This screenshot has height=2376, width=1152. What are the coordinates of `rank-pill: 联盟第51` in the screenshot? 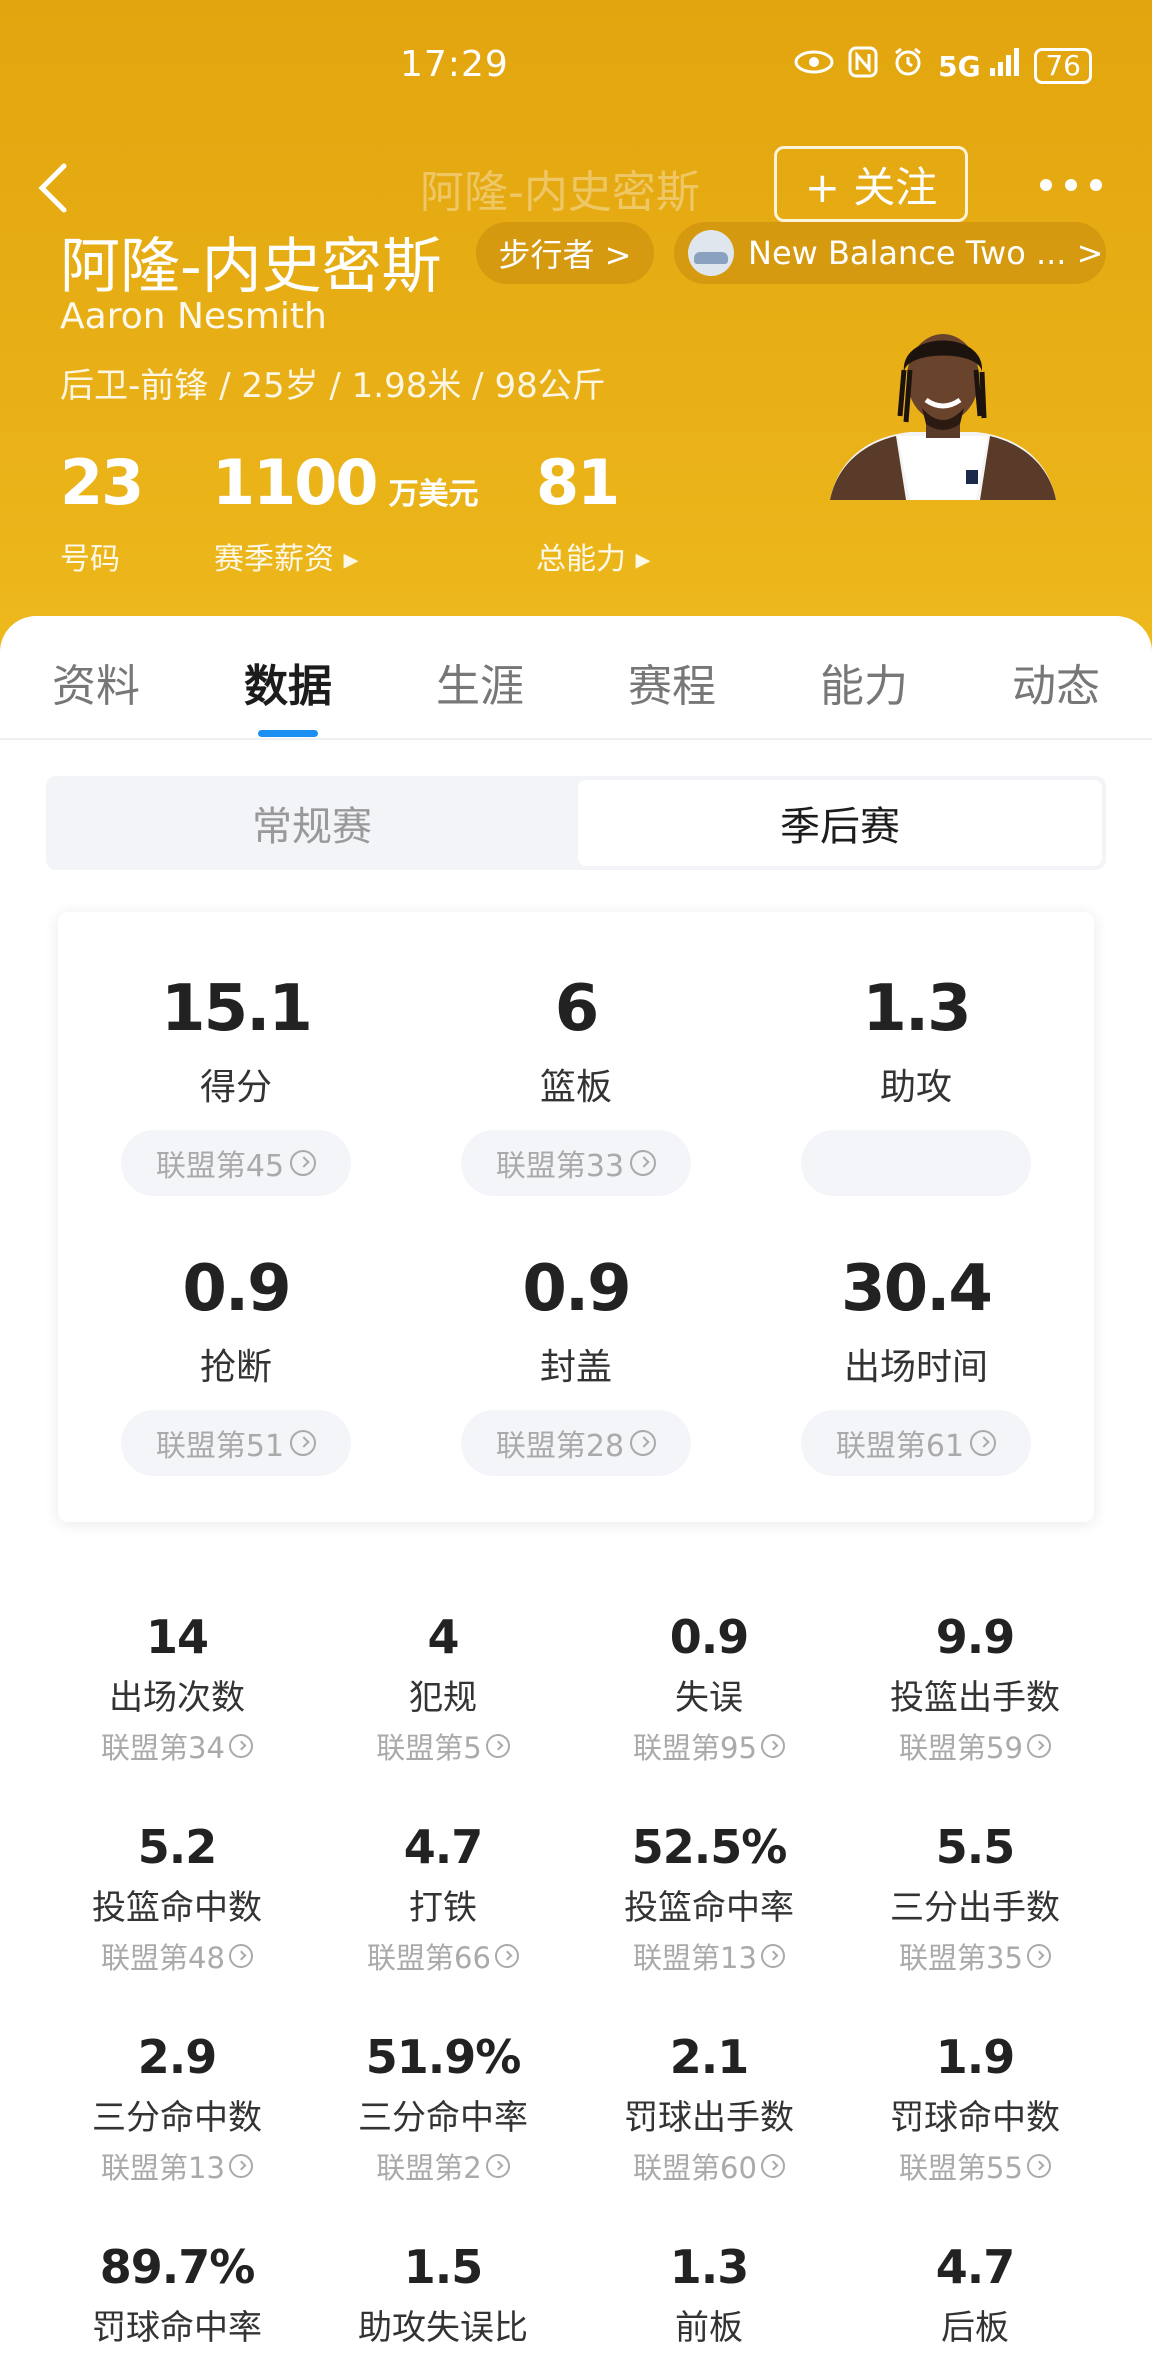 It's located at (236, 1443).